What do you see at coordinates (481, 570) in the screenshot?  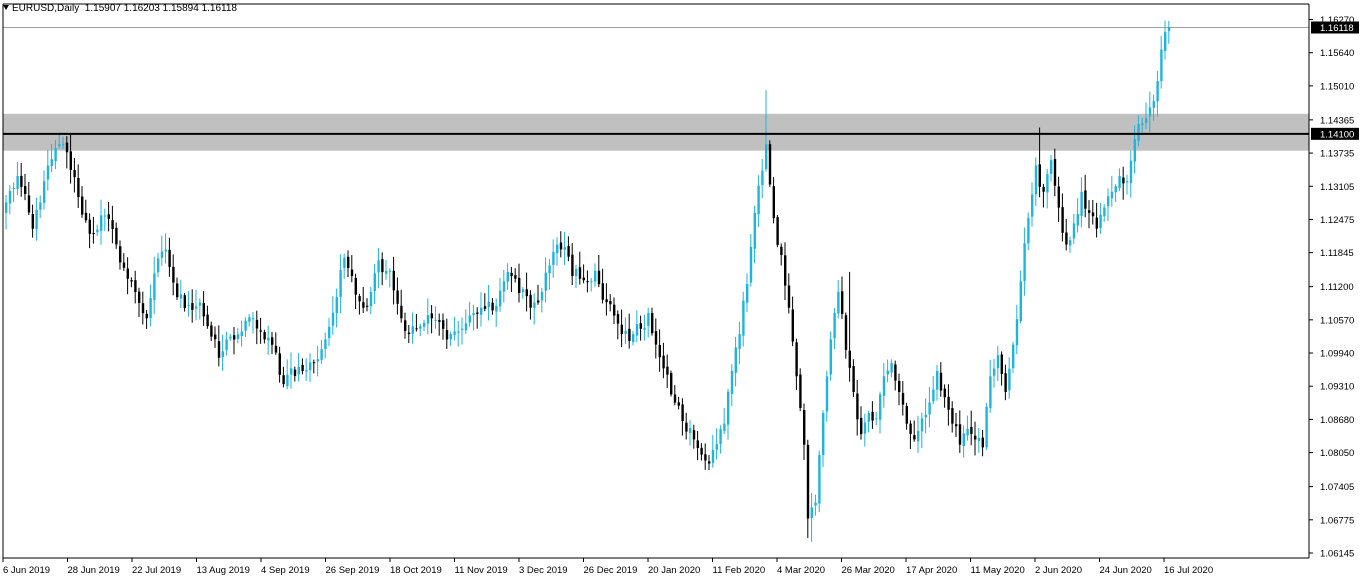 I see `x-tick-label: 11 Nov 2019` at bounding box center [481, 570].